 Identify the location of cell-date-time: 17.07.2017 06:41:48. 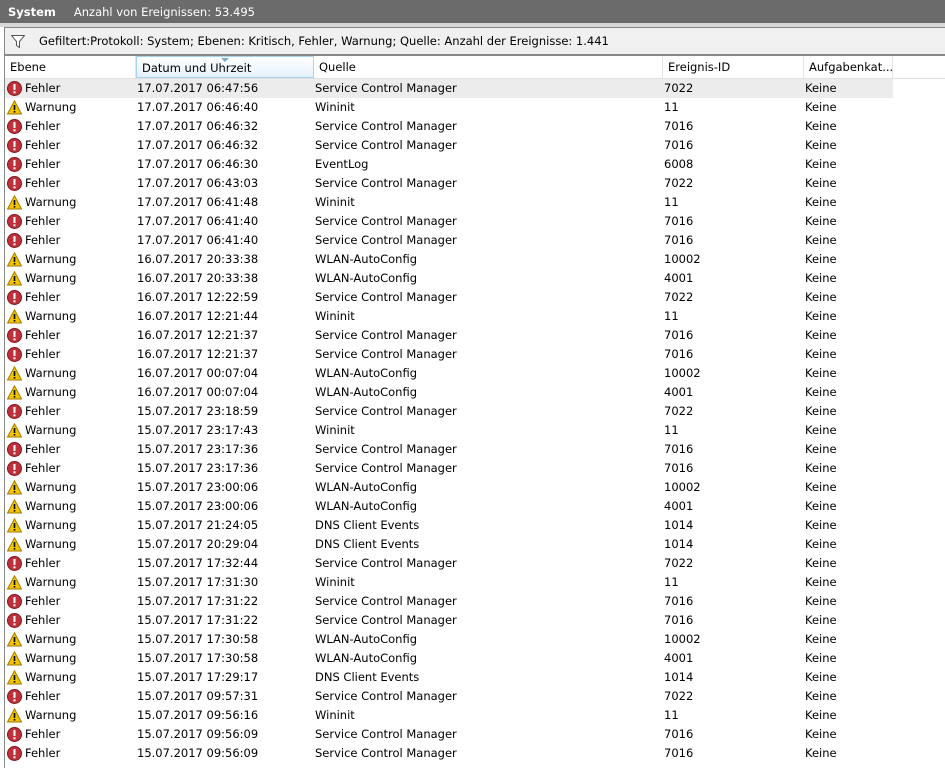
(198, 202).